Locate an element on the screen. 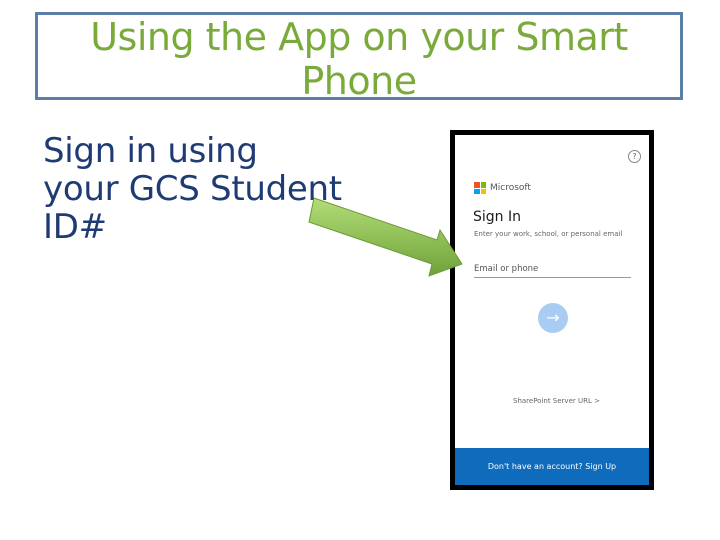 Image resolution: width=720 pixels, height=540 pixels. pointer-arrow is located at coordinates (385, 237).